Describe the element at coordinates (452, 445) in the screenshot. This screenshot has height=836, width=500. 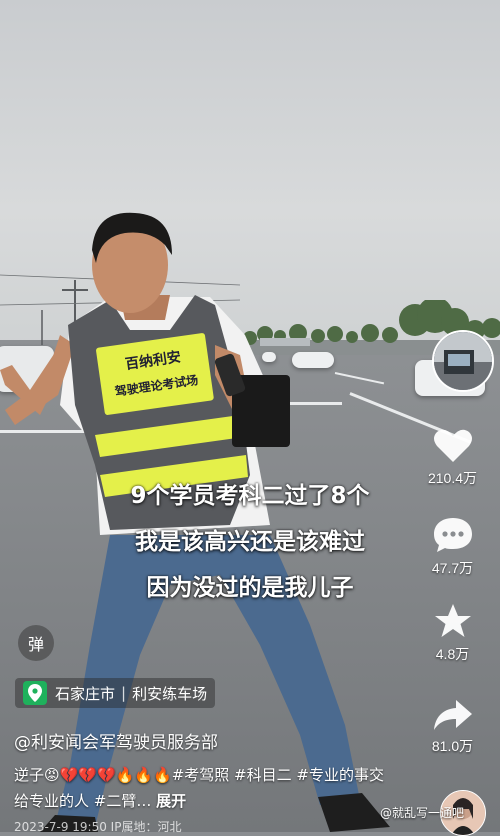
I see `heart-icon` at that location.